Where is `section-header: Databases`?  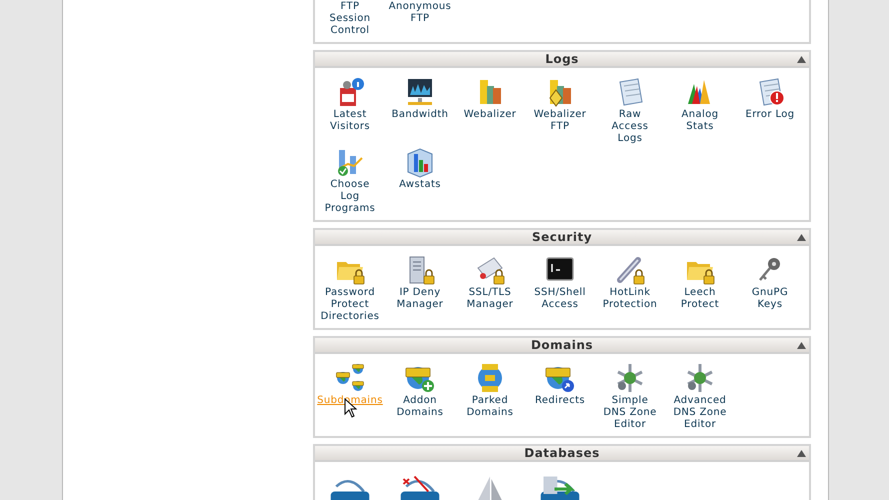 section-header: Databases is located at coordinates (562, 454).